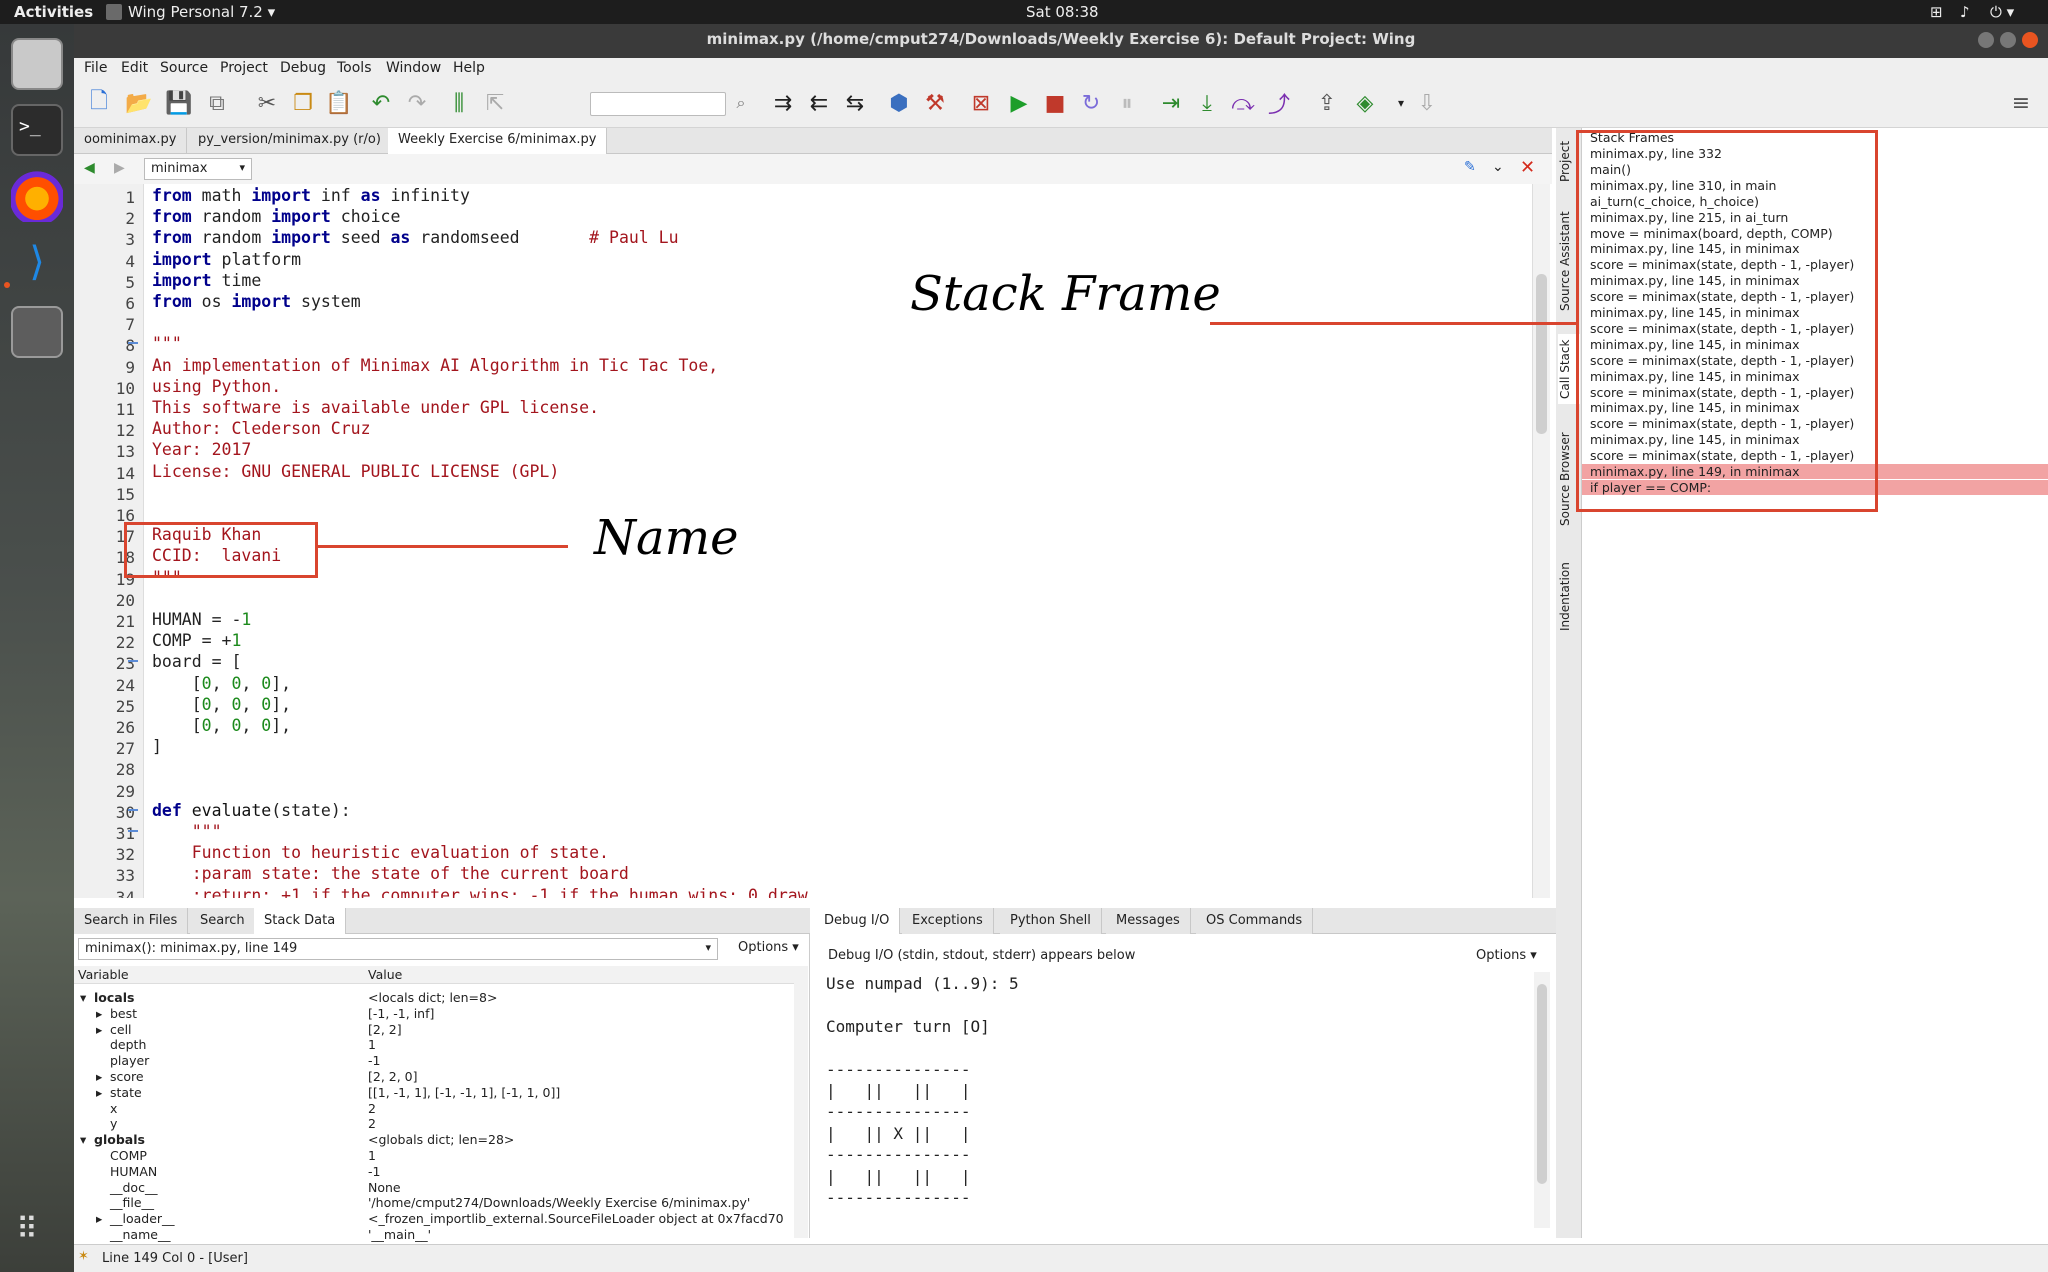 The height and width of the screenshot is (1272, 2048). Describe the element at coordinates (741, 103) in the screenshot. I see `search-icon: ⌕` at that location.